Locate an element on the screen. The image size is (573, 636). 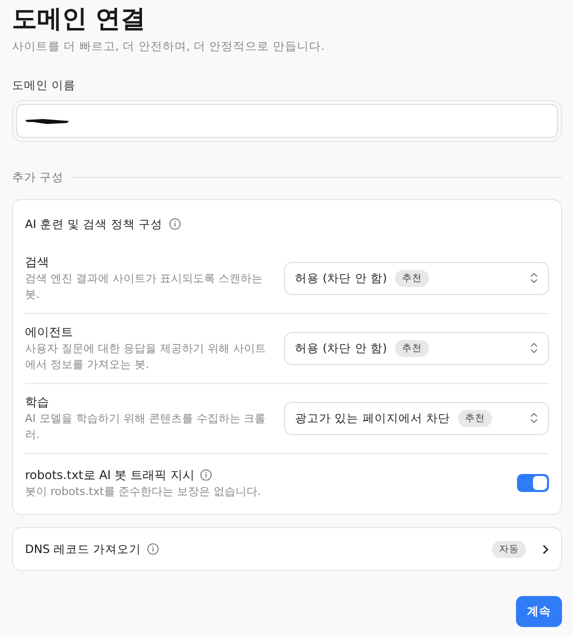
setting-description: 봇이 robots.txt를 준수한다는 보장은 없습니다. is located at coordinates (143, 492).